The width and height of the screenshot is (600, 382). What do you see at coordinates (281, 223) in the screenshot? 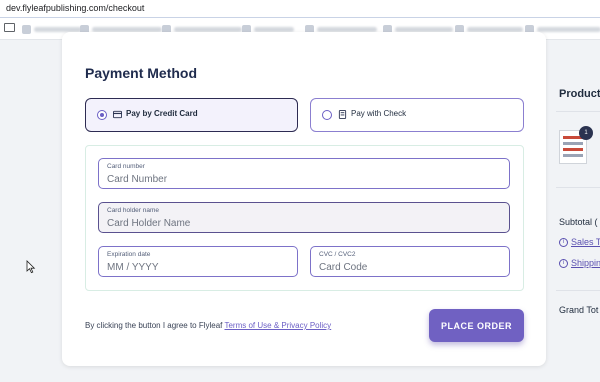
I see `card-holder-input` at bounding box center [281, 223].